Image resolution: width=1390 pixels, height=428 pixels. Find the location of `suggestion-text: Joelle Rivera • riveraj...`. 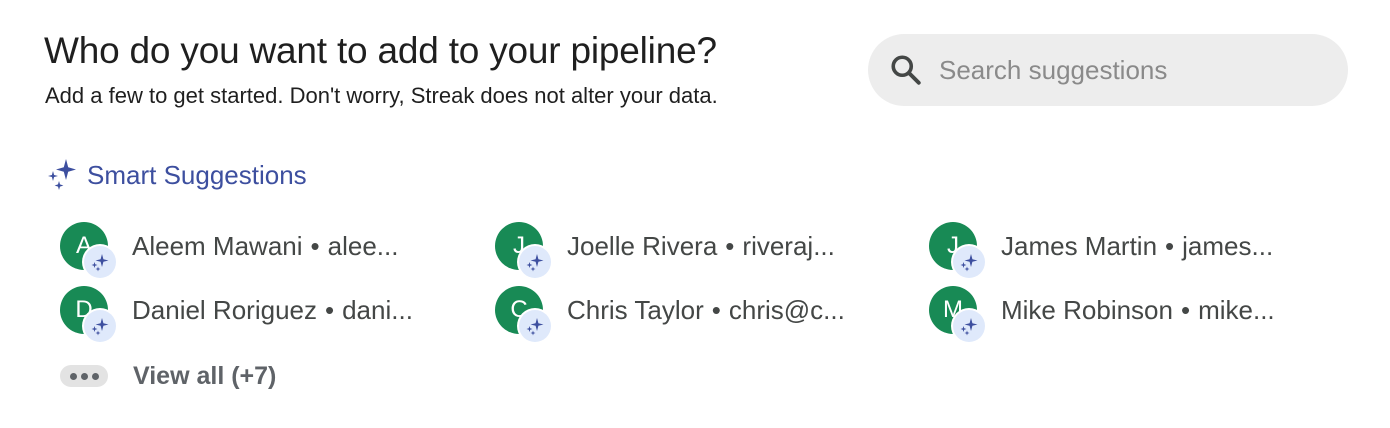

suggestion-text: Joelle Rivera • riveraj... is located at coordinates (701, 246).